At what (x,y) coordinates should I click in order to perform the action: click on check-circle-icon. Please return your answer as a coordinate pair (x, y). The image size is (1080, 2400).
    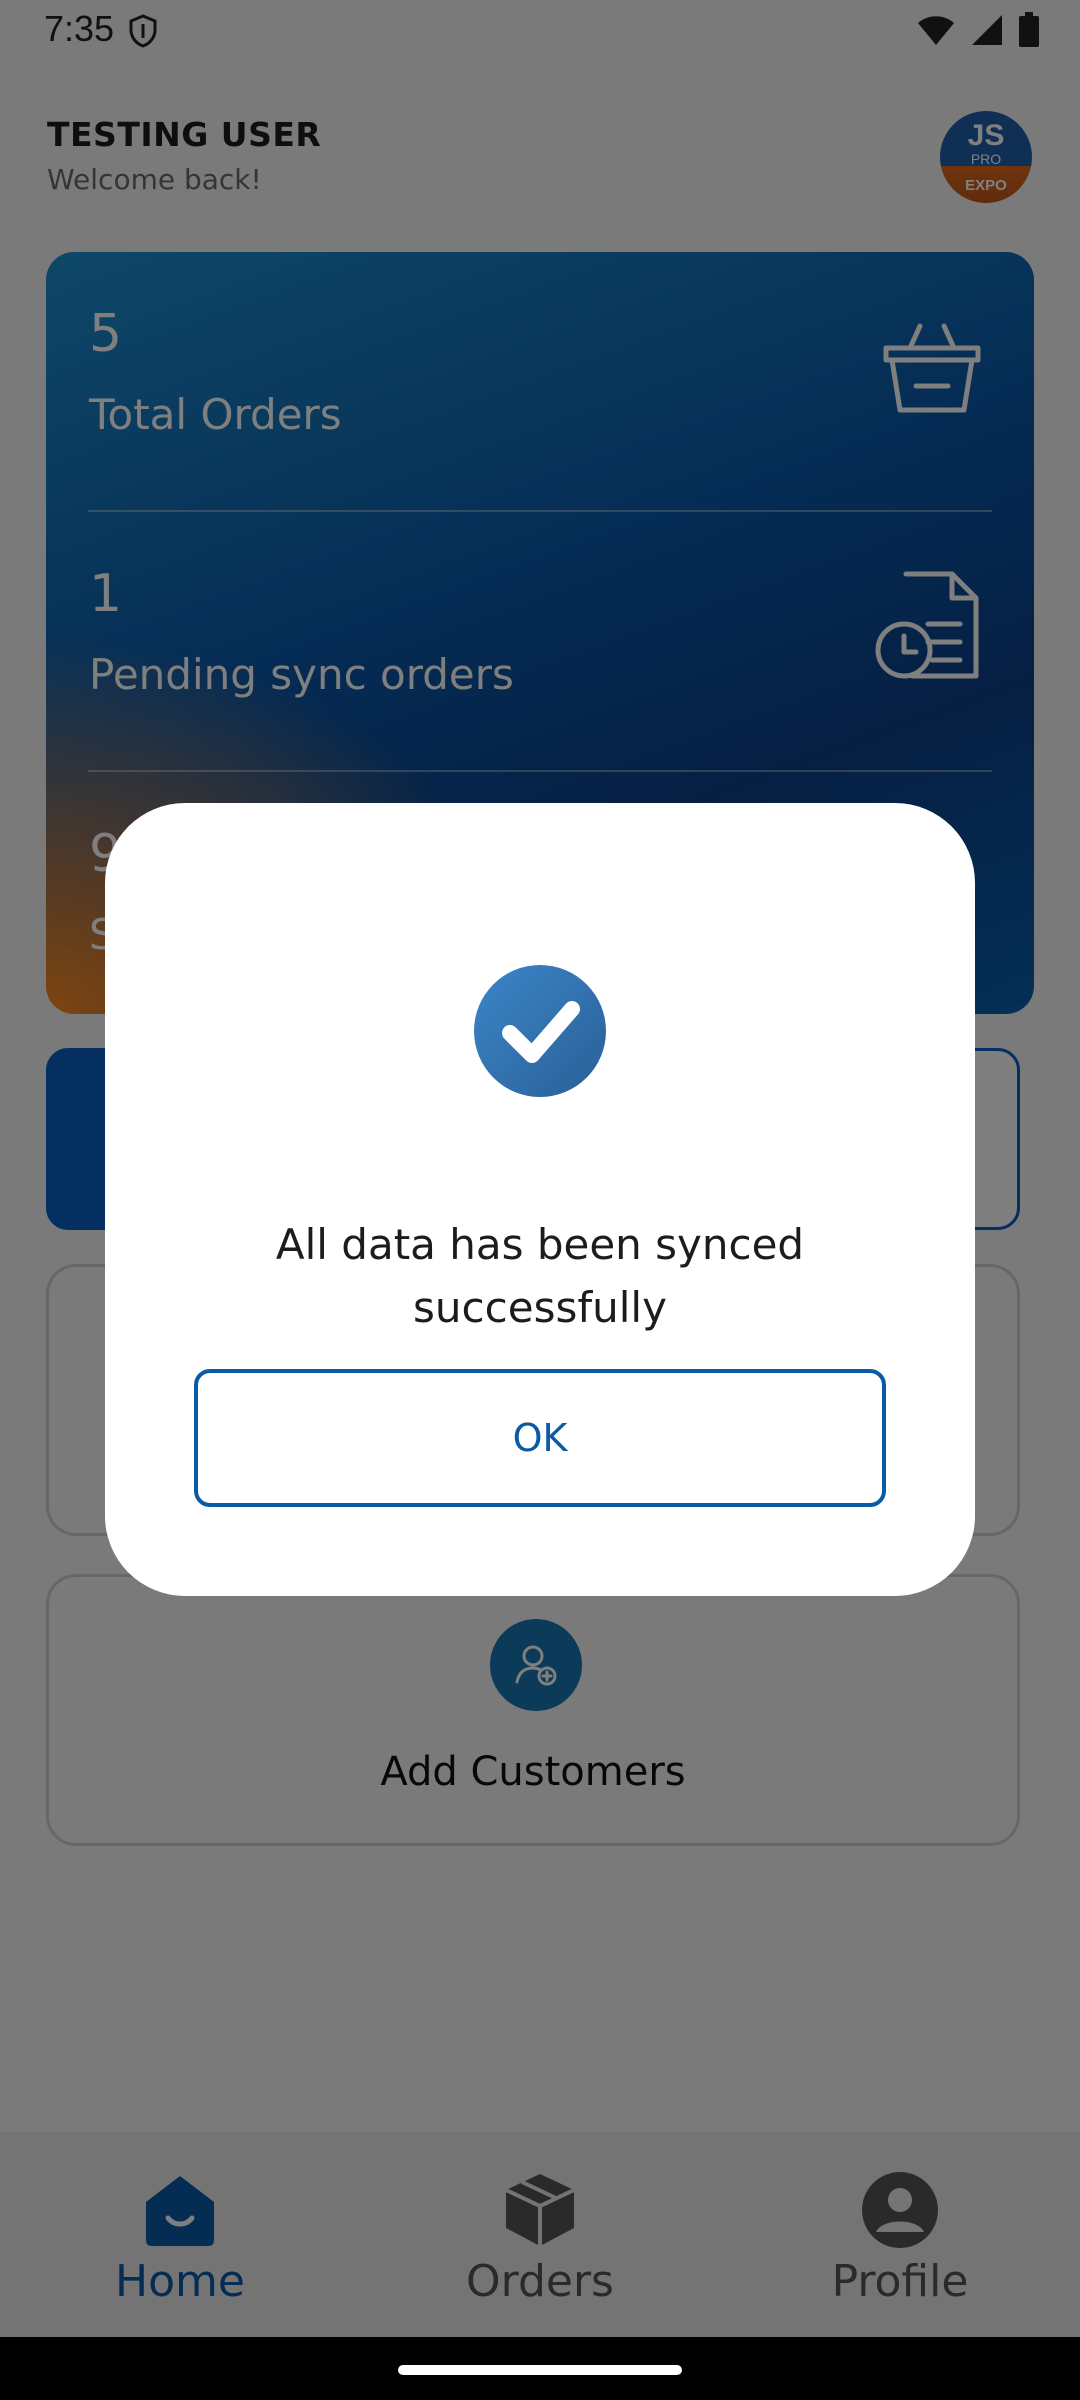
    Looking at the image, I should click on (540, 1033).